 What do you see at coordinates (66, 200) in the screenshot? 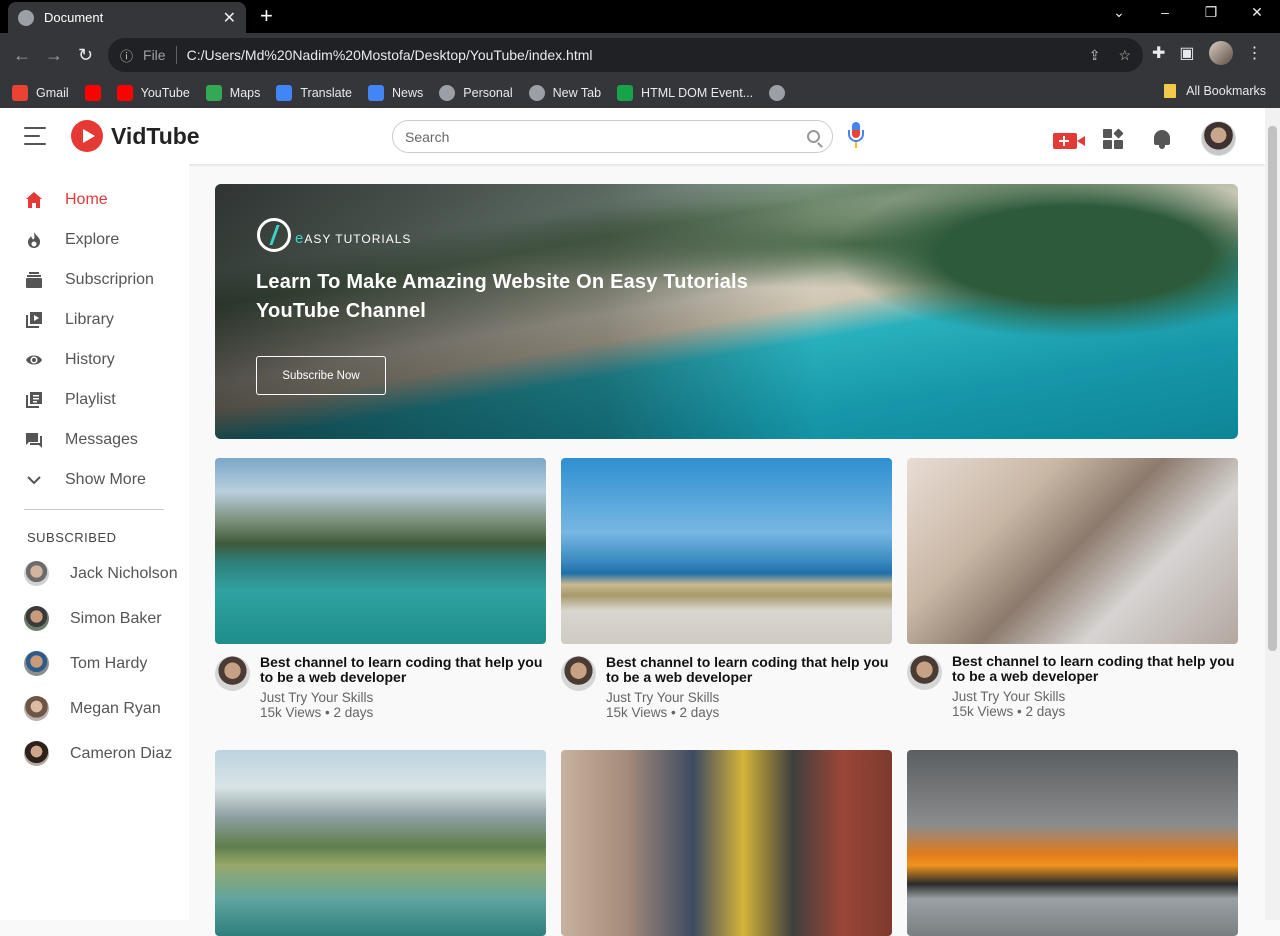
I see `sidebar-item-home: Home` at bounding box center [66, 200].